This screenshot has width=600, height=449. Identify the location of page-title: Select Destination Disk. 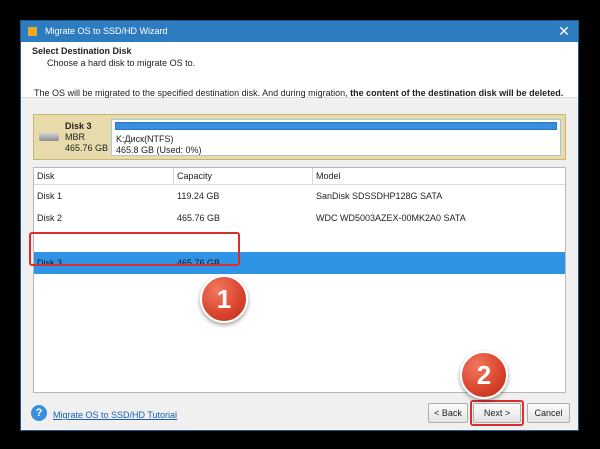
(82, 51).